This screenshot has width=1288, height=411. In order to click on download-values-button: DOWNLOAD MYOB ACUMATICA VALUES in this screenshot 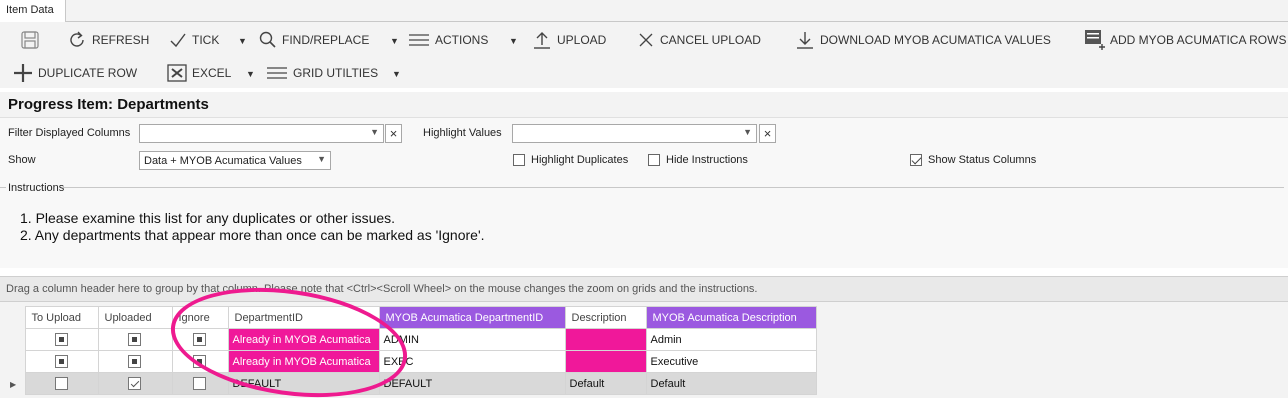, I will do `click(922, 40)`.